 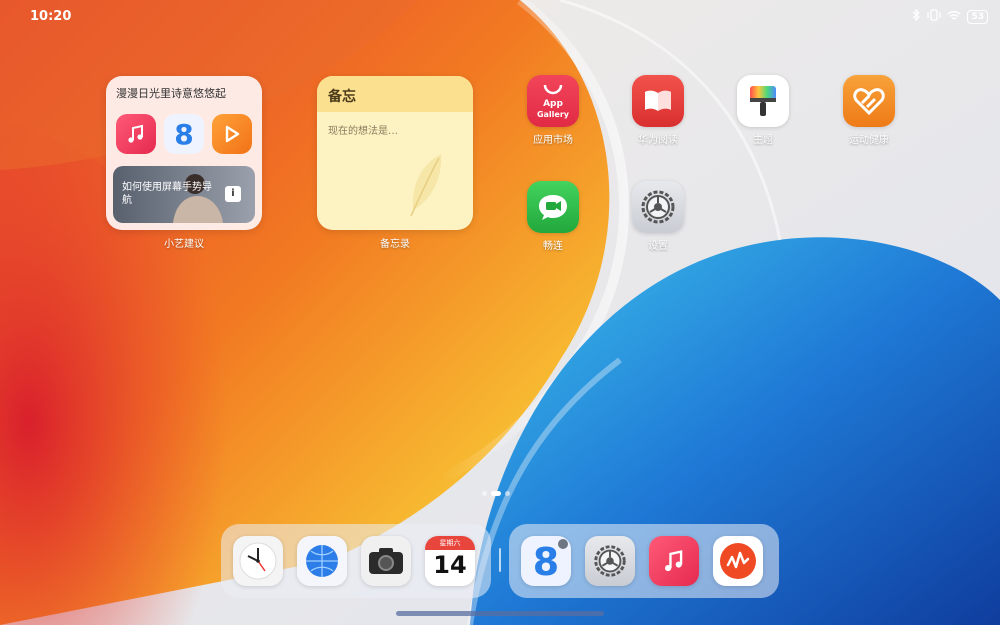 What do you see at coordinates (426, 185) in the screenshot?
I see `feather-icon` at bounding box center [426, 185].